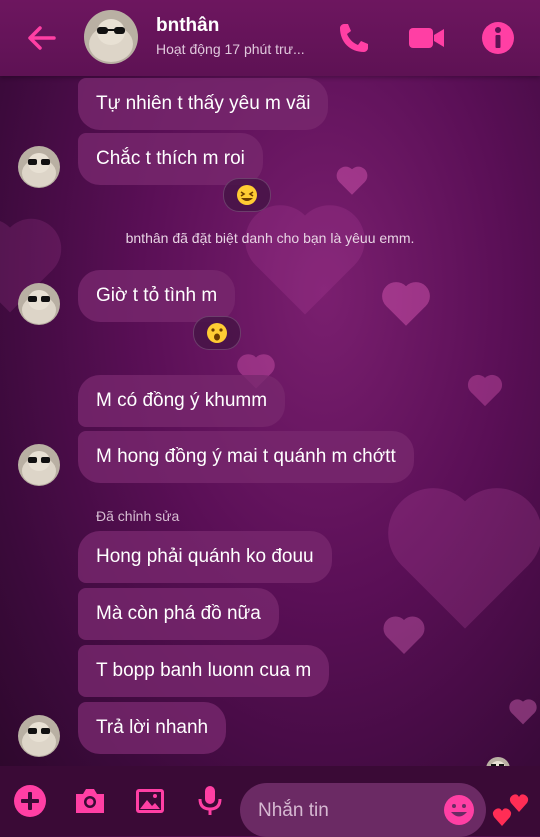 The width and height of the screenshot is (540, 837). What do you see at coordinates (293, 810) in the screenshot?
I see `message-input-placeholder: Nhắn tin` at bounding box center [293, 810].